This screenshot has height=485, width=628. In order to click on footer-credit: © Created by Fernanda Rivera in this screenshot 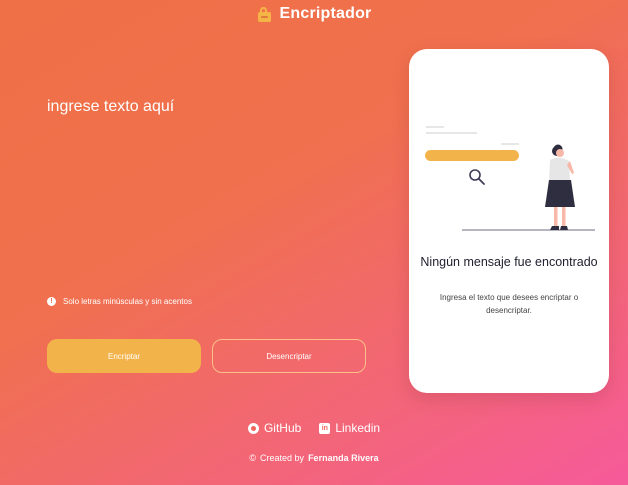, I will do `click(314, 458)`.